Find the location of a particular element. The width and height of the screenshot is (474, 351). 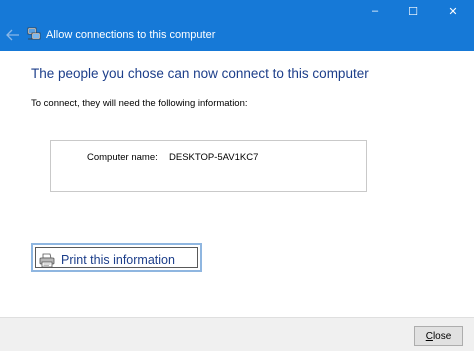

footer-bar: Close is located at coordinates (237, 334).